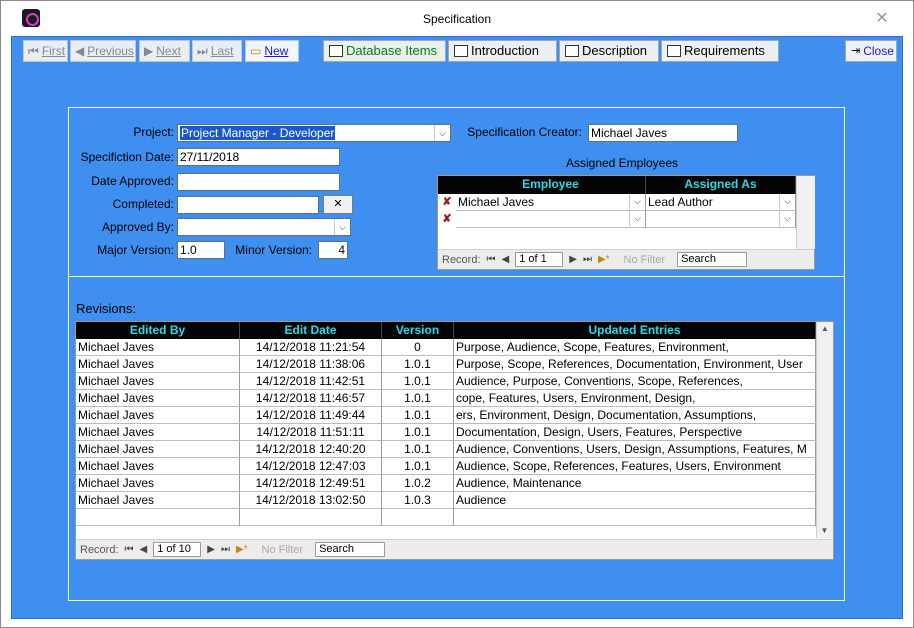  Describe the element at coordinates (635, 517) in the screenshot. I see `updated-entries-cell` at that location.